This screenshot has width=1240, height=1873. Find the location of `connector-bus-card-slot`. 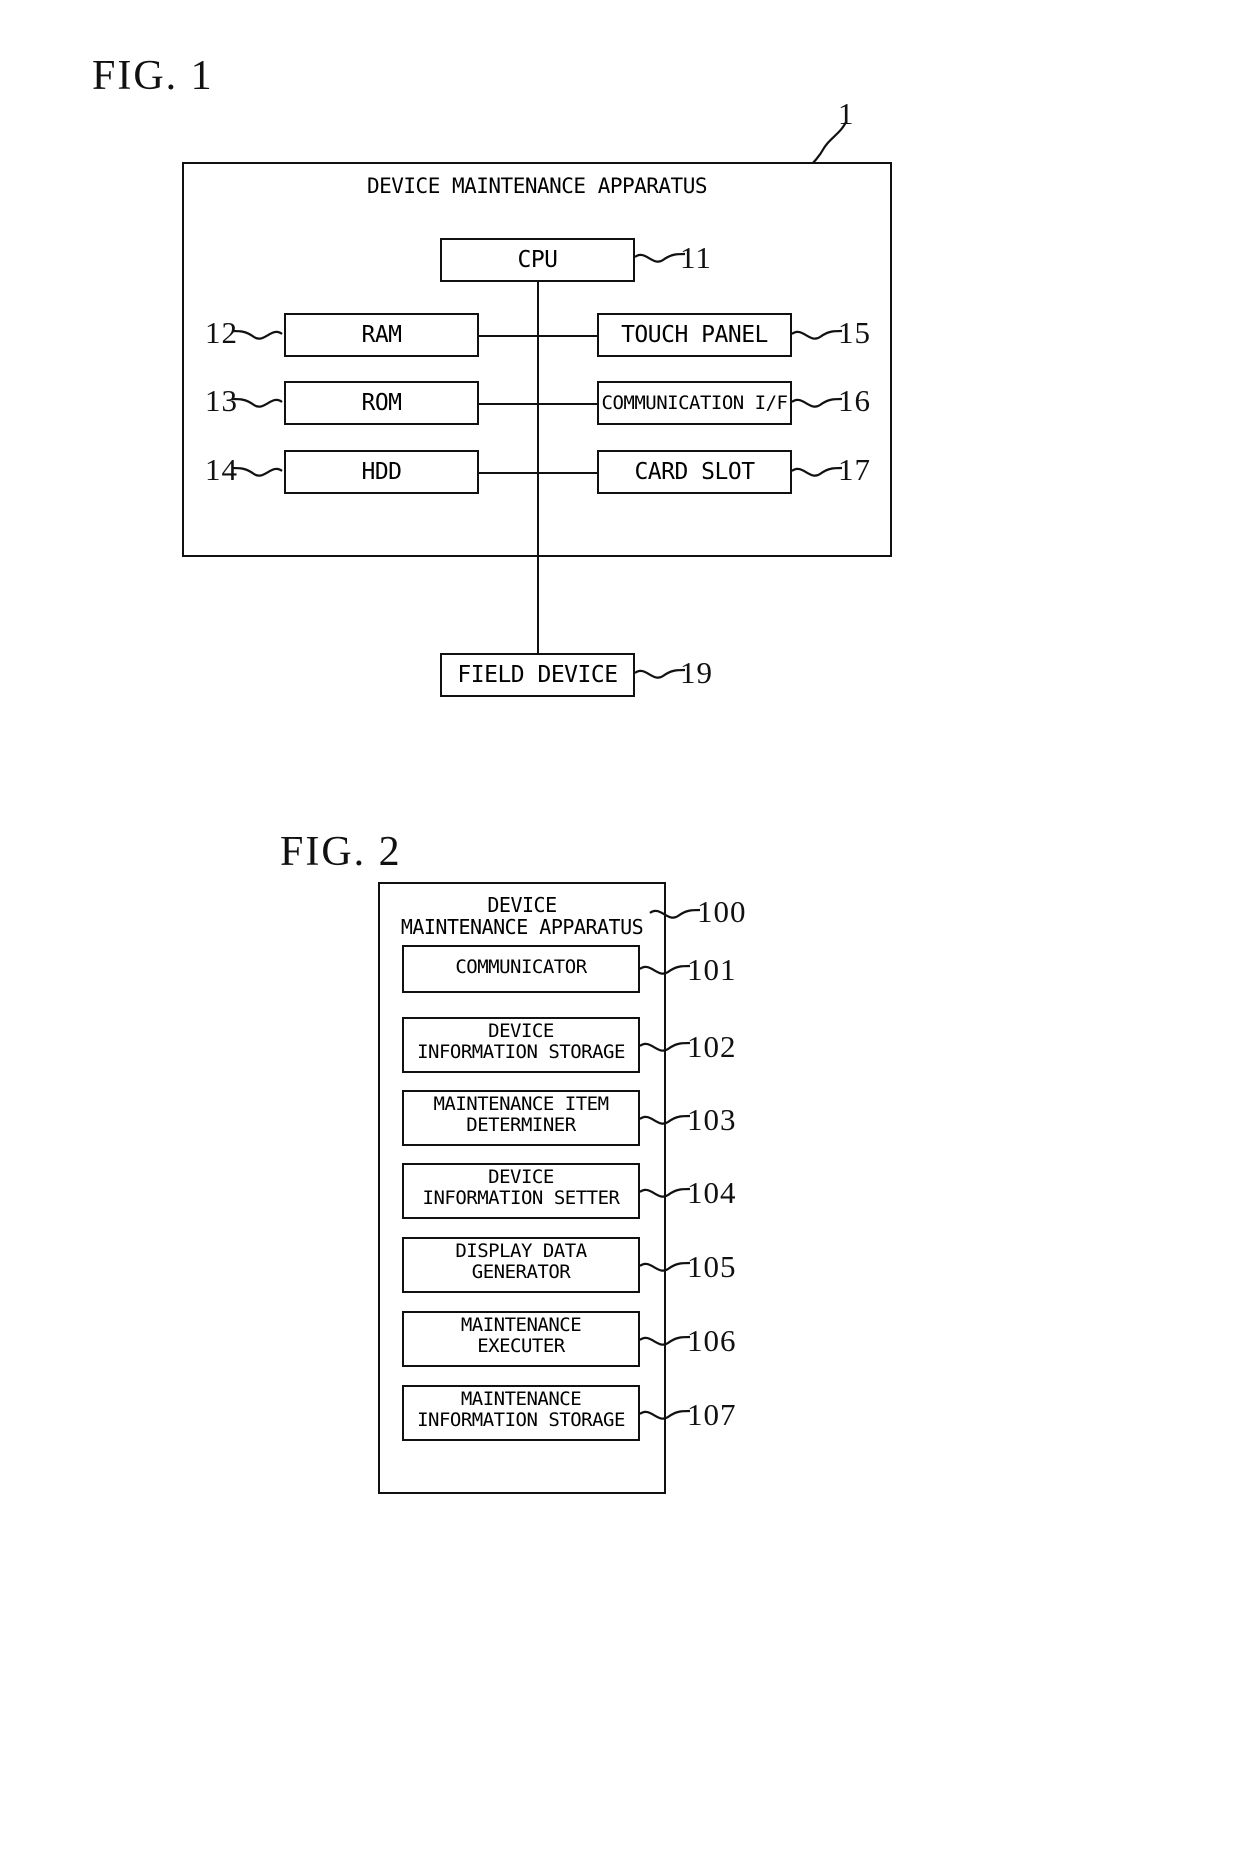

connector-bus-card-slot is located at coordinates (567, 473).